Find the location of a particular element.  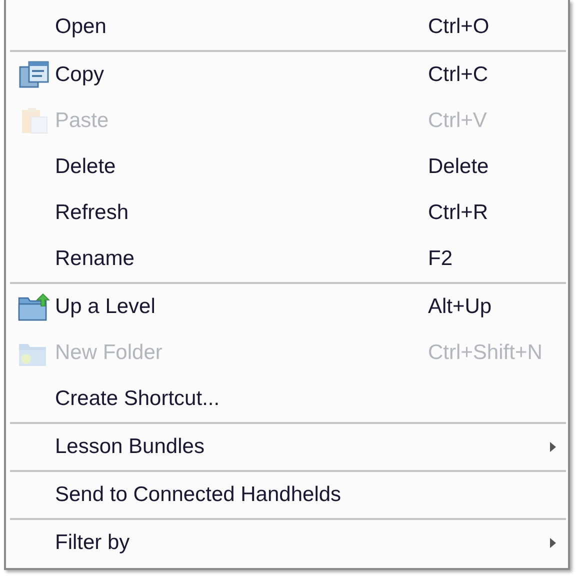

menu-item-label: Lesson Bundles is located at coordinates (130, 447).